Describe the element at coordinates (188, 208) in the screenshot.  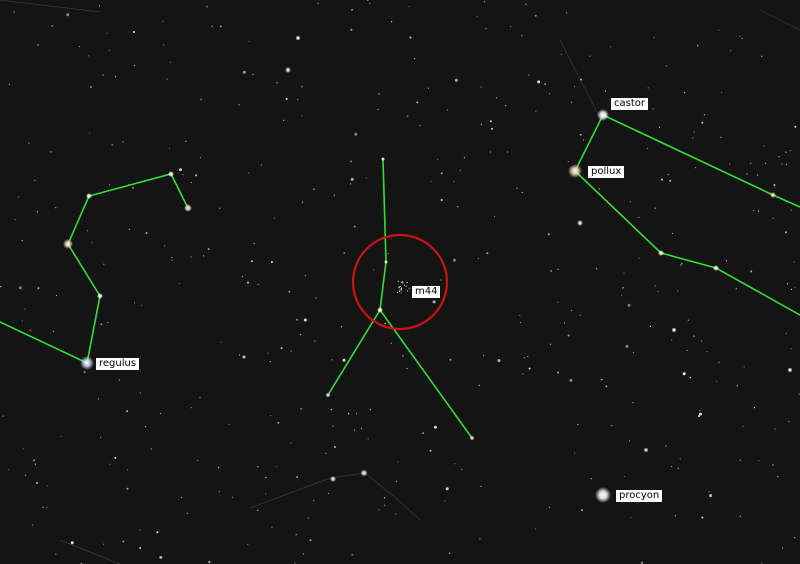
I see `leo-star` at that location.